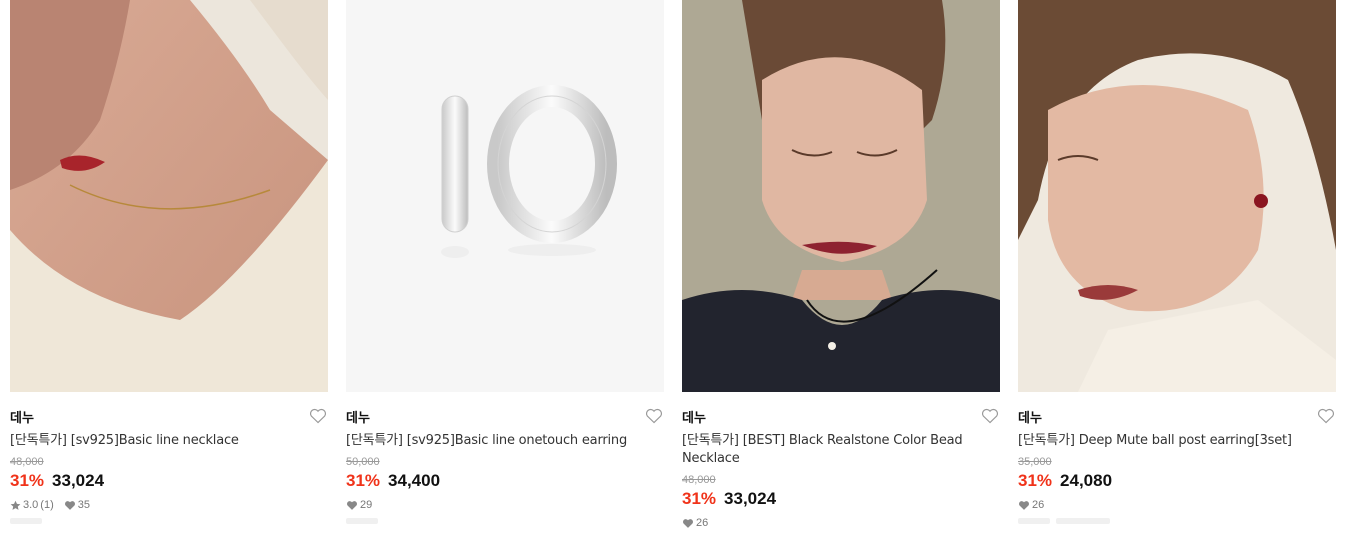 This screenshot has width=1345, height=533. Describe the element at coordinates (47, 505) in the screenshot. I see `review-count: (1)` at that location.